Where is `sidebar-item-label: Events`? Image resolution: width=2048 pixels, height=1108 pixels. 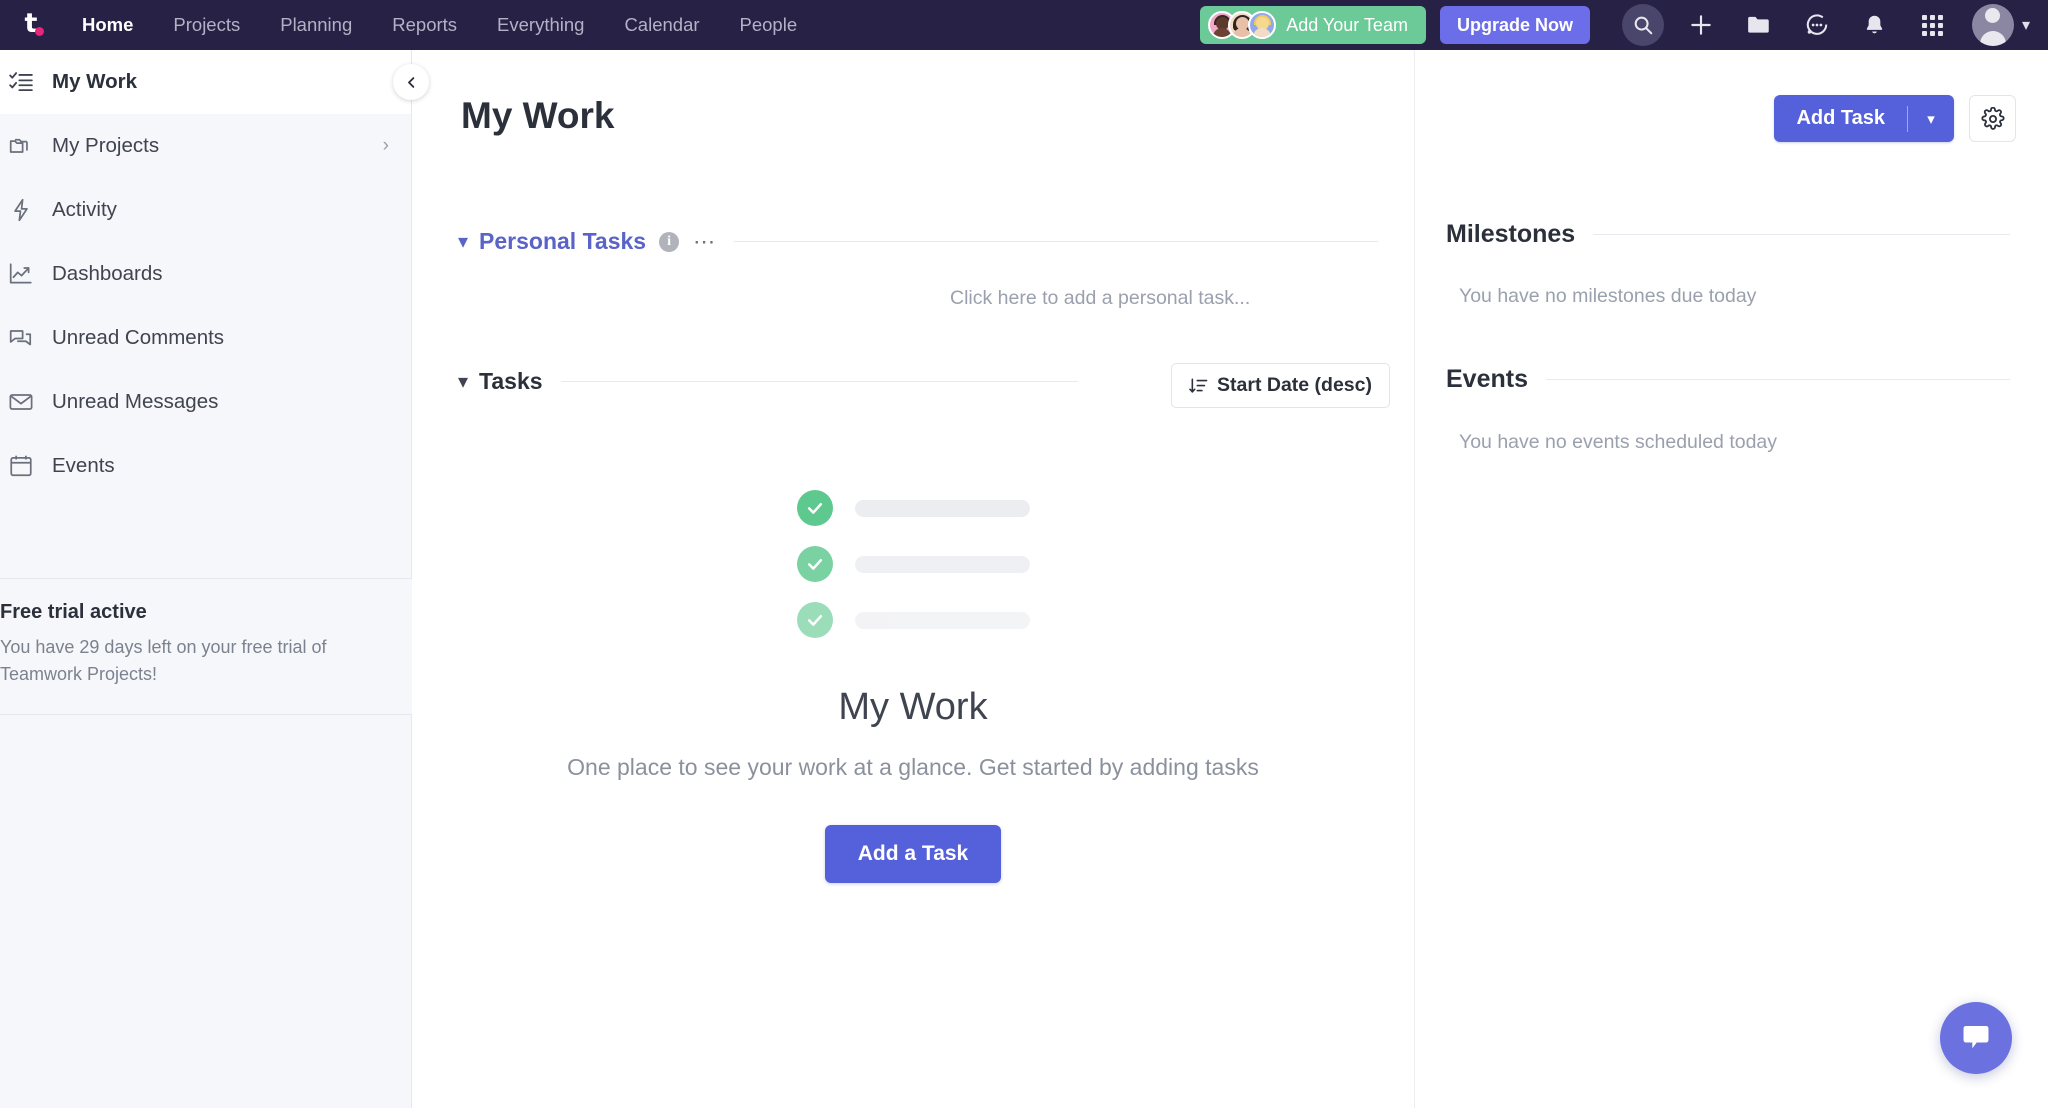
sidebar-item-label: Events is located at coordinates (83, 465).